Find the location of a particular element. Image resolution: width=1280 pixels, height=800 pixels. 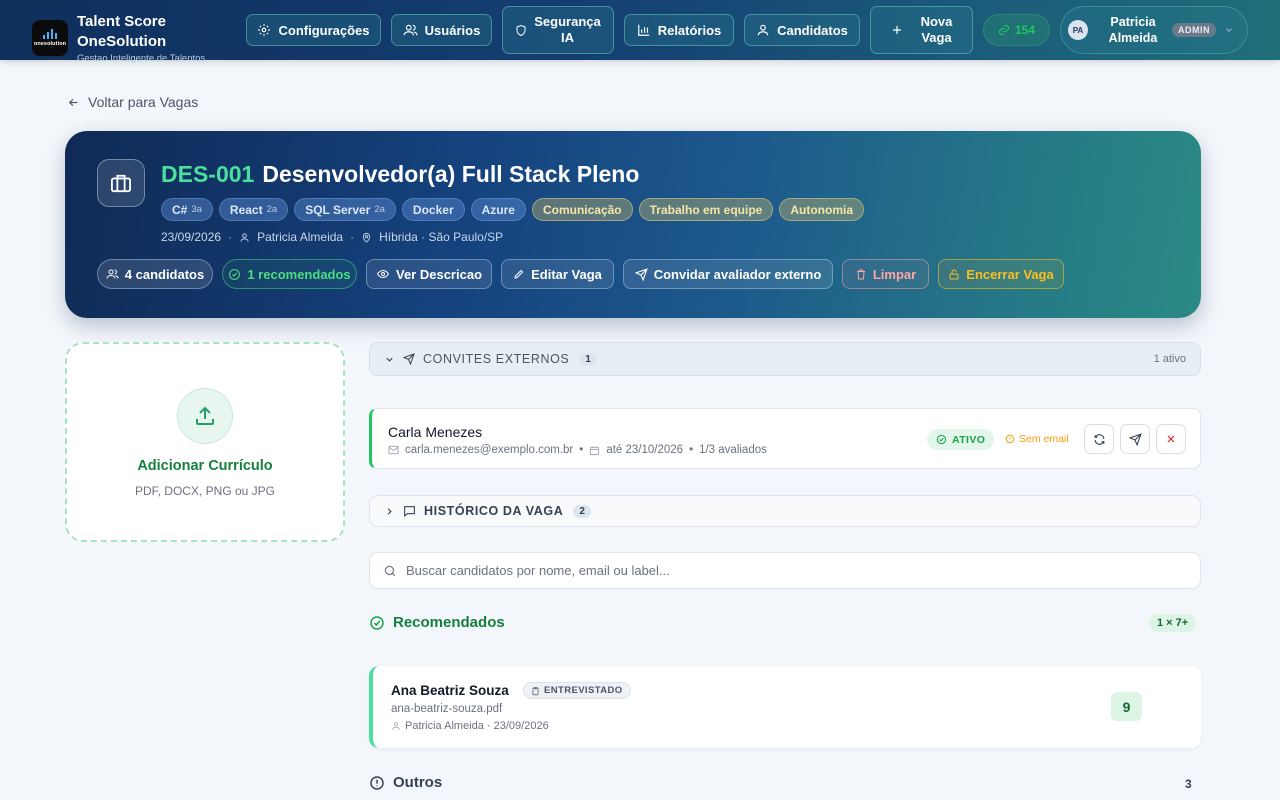

edit-job-button: Editar Vaga is located at coordinates (557, 274).